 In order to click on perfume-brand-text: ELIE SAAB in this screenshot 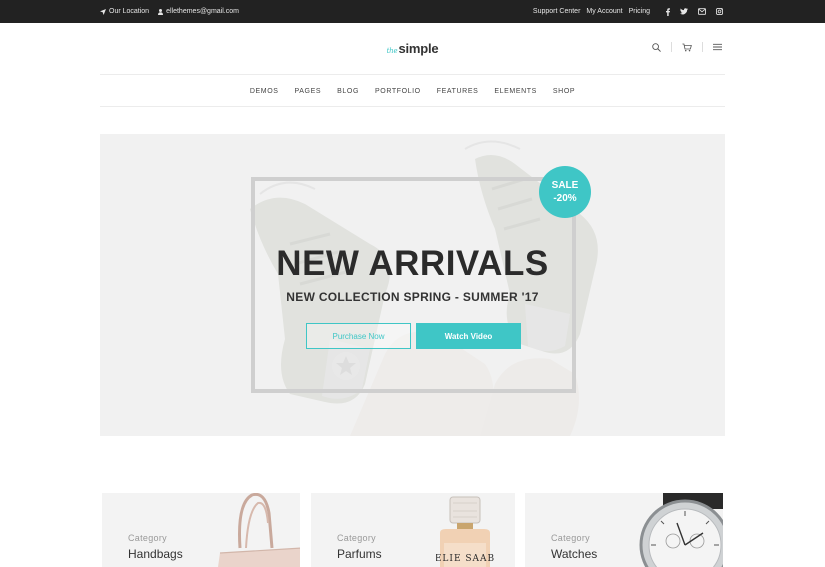, I will do `click(465, 559)`.